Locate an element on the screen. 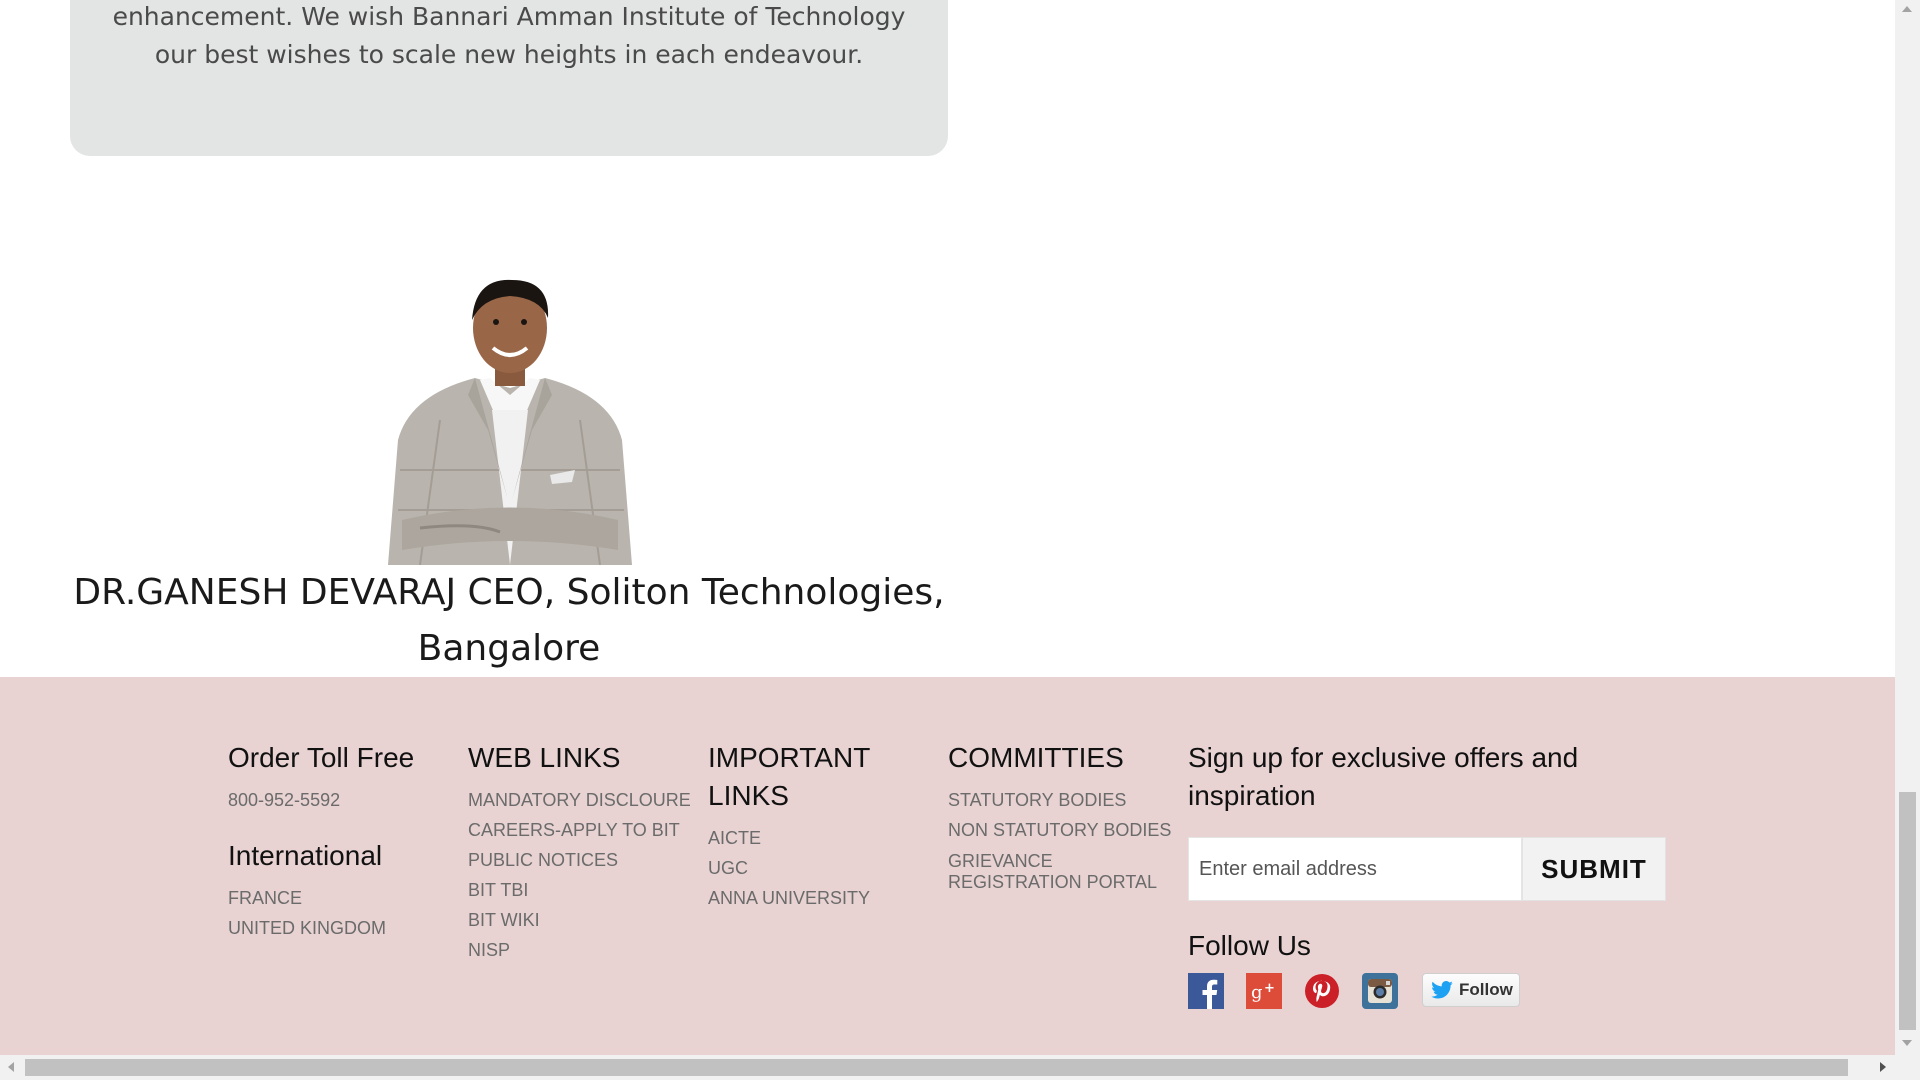 This screenshot has width=1920, height=1080. horizontal-scrollbar is located at coordinates (960, 1067).